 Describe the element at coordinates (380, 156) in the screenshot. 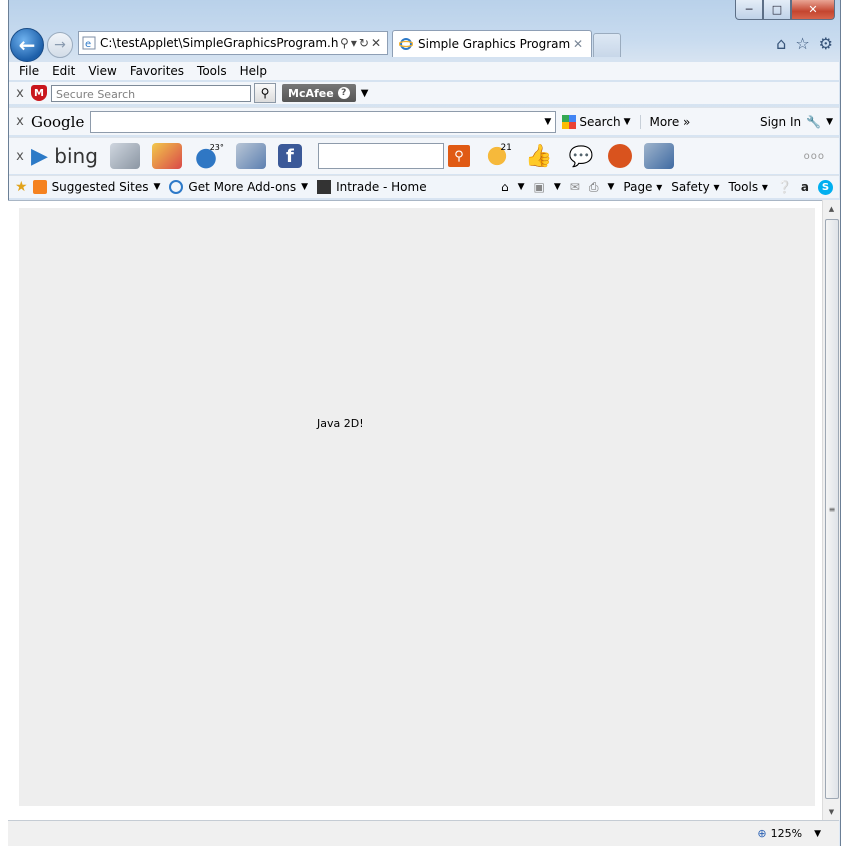

I see `bing-search-input` at that location.